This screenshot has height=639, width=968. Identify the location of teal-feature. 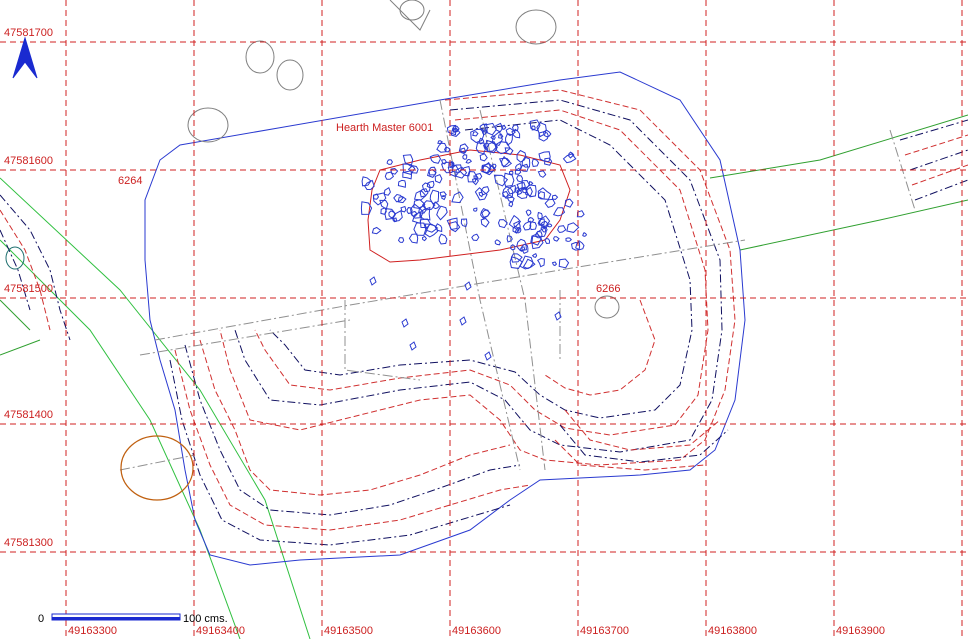
(15, 258).